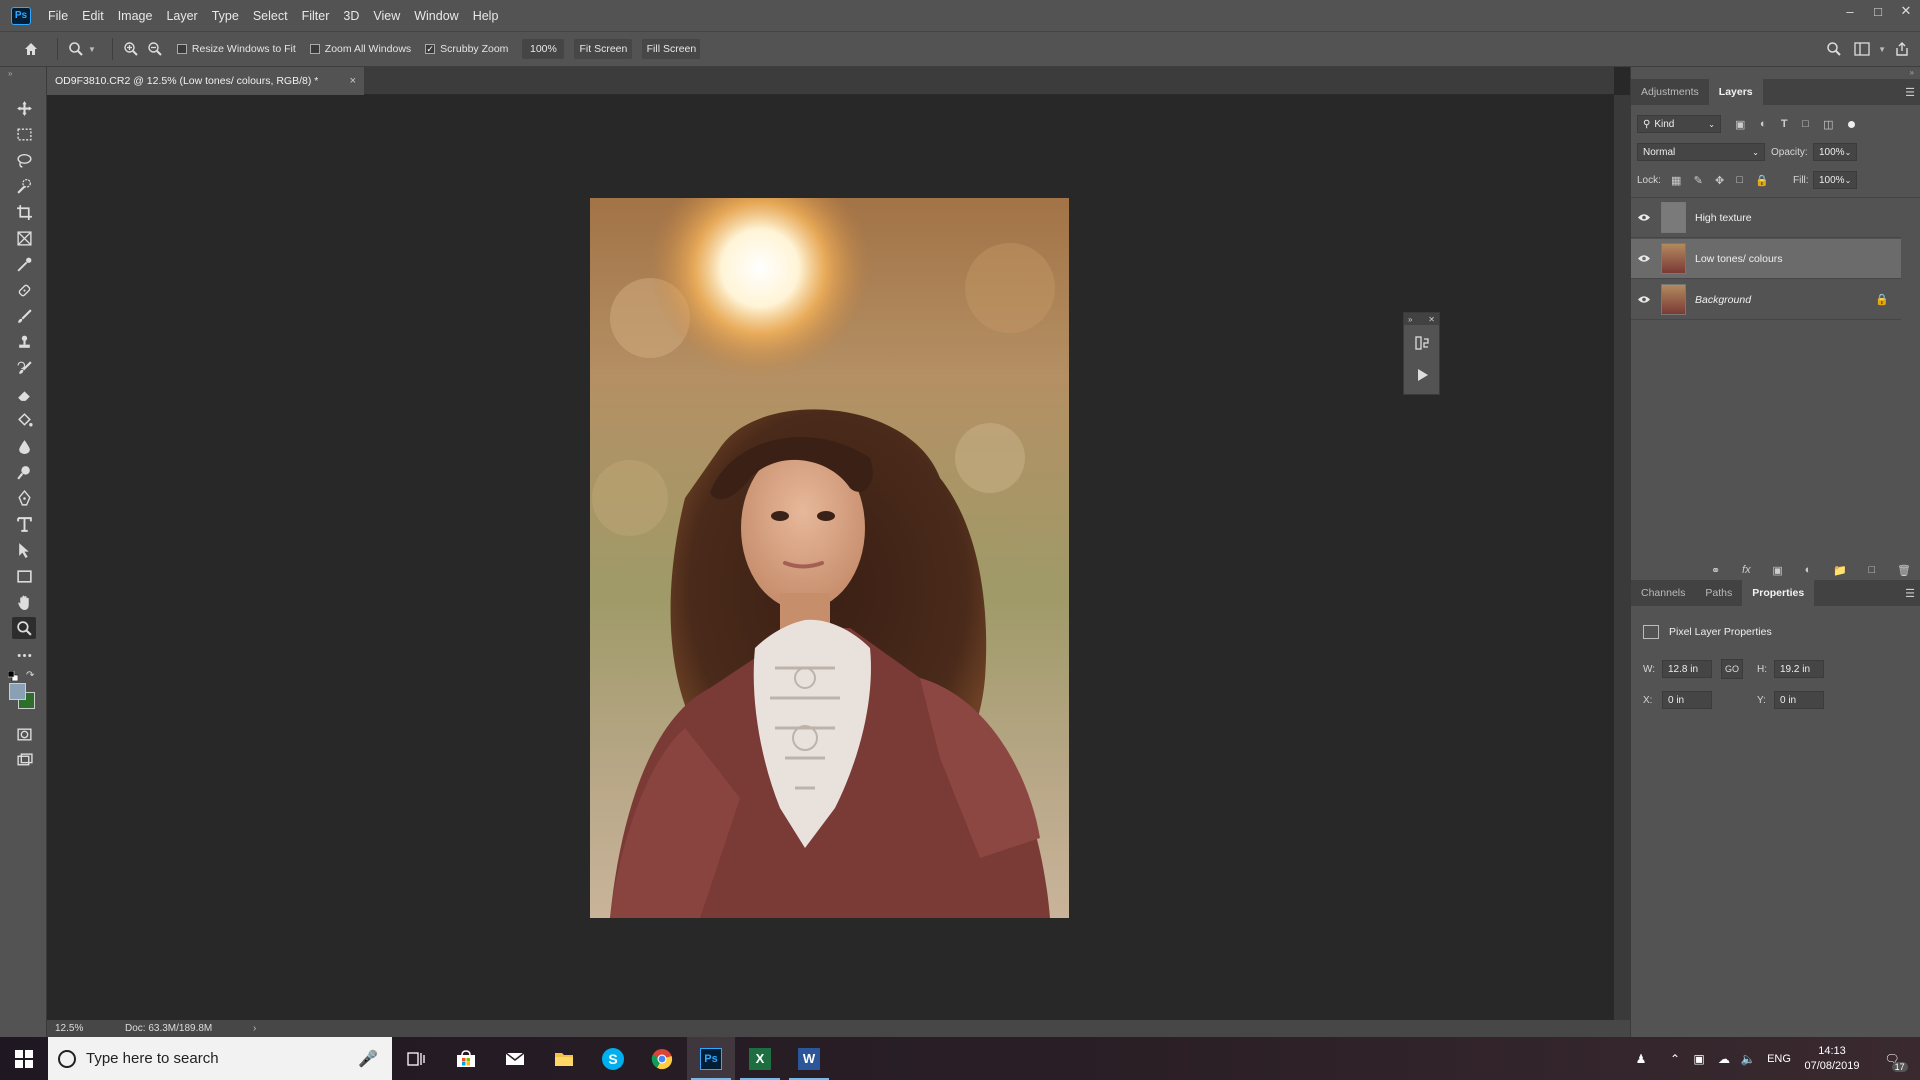  Describe the element at coordinates (24, 550) in the screenshot. I see `path-selection-tool-icon` at that location.